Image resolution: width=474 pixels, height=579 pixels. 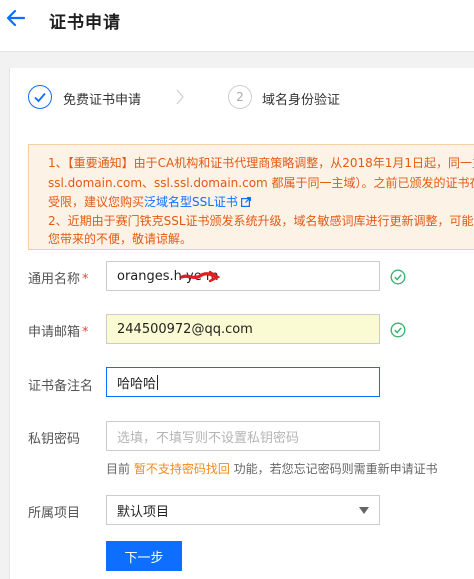 I want to click on wildcard-ssl-link: 泛域名型SSL证书, so click(x=191, y=202).